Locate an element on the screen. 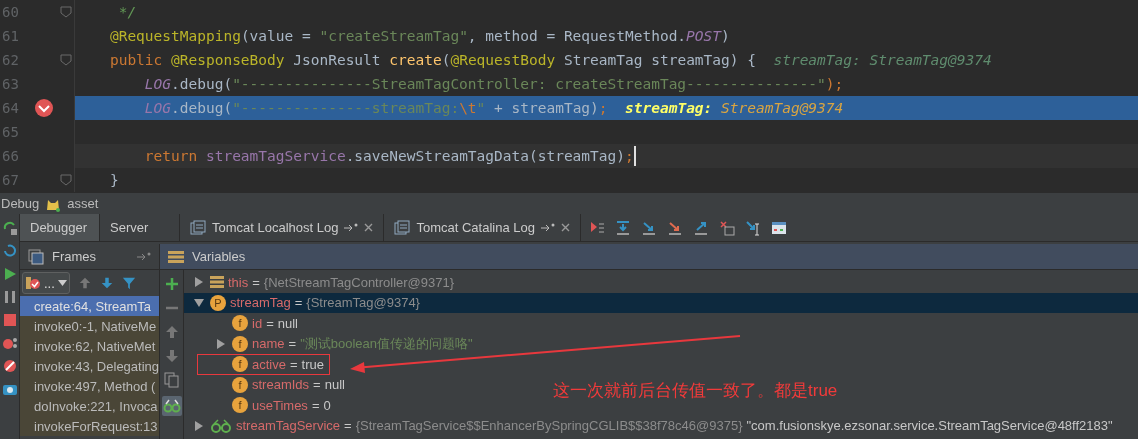  up-arrow-icon is located at coordinates (84, 283).